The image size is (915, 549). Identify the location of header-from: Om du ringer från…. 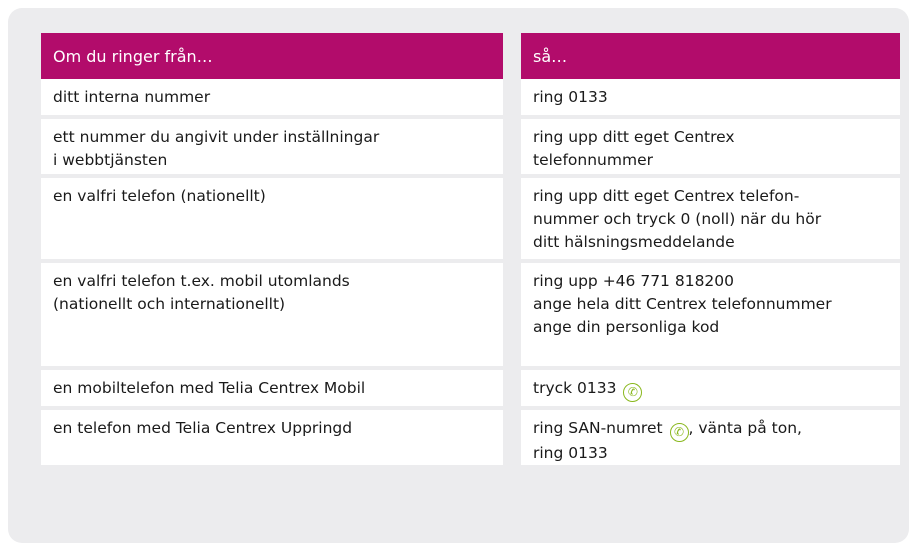
(272, 56).